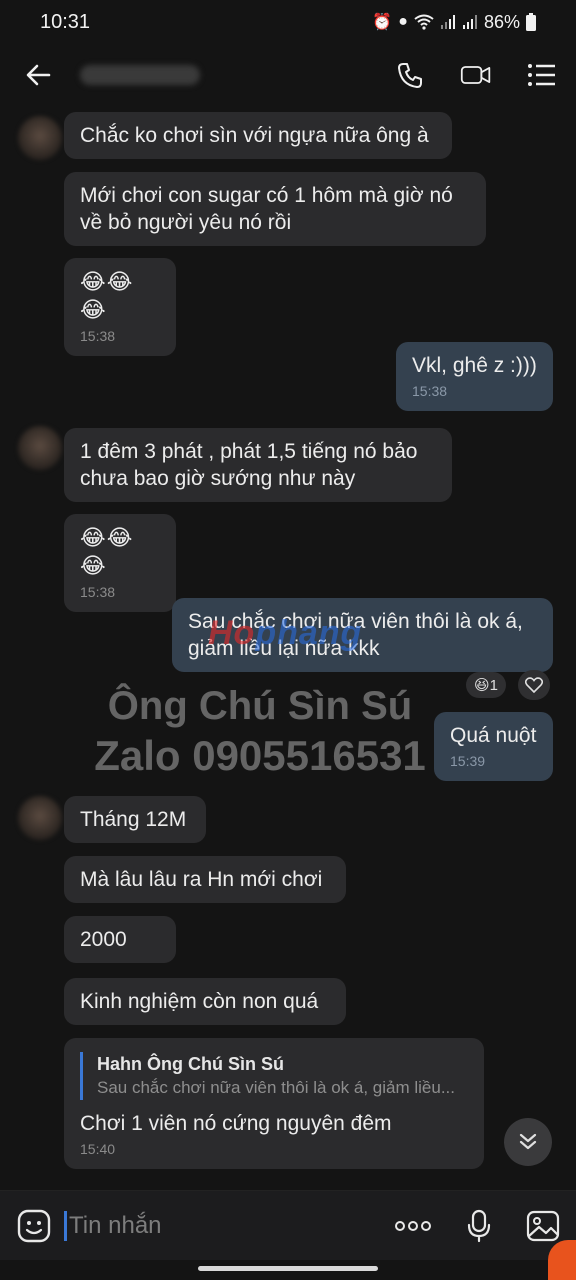 This screenshot has width=576, height=1280. What do you see at coordinates (260, 755) in the screenshot?
I see `watermark-line2: Zalo 0905516531` at bounding box center [260, 755].